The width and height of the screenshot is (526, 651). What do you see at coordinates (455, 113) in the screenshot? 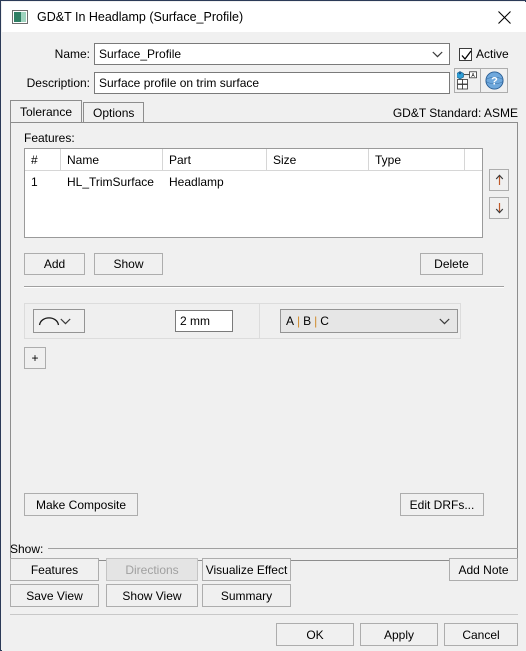
I see `gdt-standard-label: GD&T Standard: ASME` at bounding box center [455, 113].